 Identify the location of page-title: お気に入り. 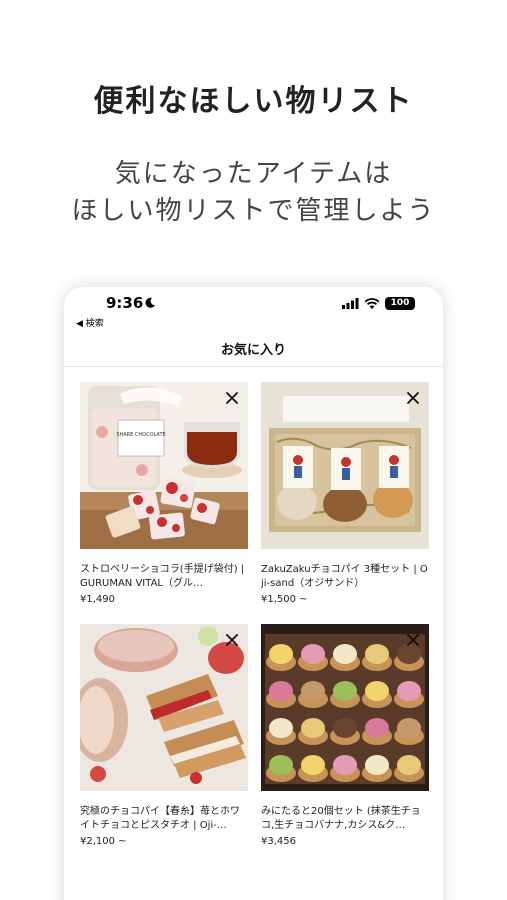
(253, 350).